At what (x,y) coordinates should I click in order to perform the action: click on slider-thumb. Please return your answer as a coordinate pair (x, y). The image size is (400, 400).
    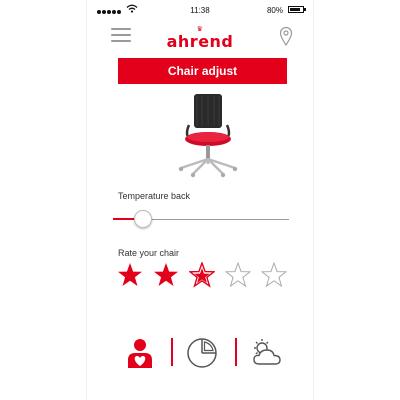
    Looking at the image, I should click on (143, 219).